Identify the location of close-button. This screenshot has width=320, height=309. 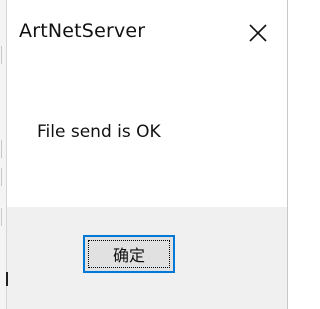
(258, 33).